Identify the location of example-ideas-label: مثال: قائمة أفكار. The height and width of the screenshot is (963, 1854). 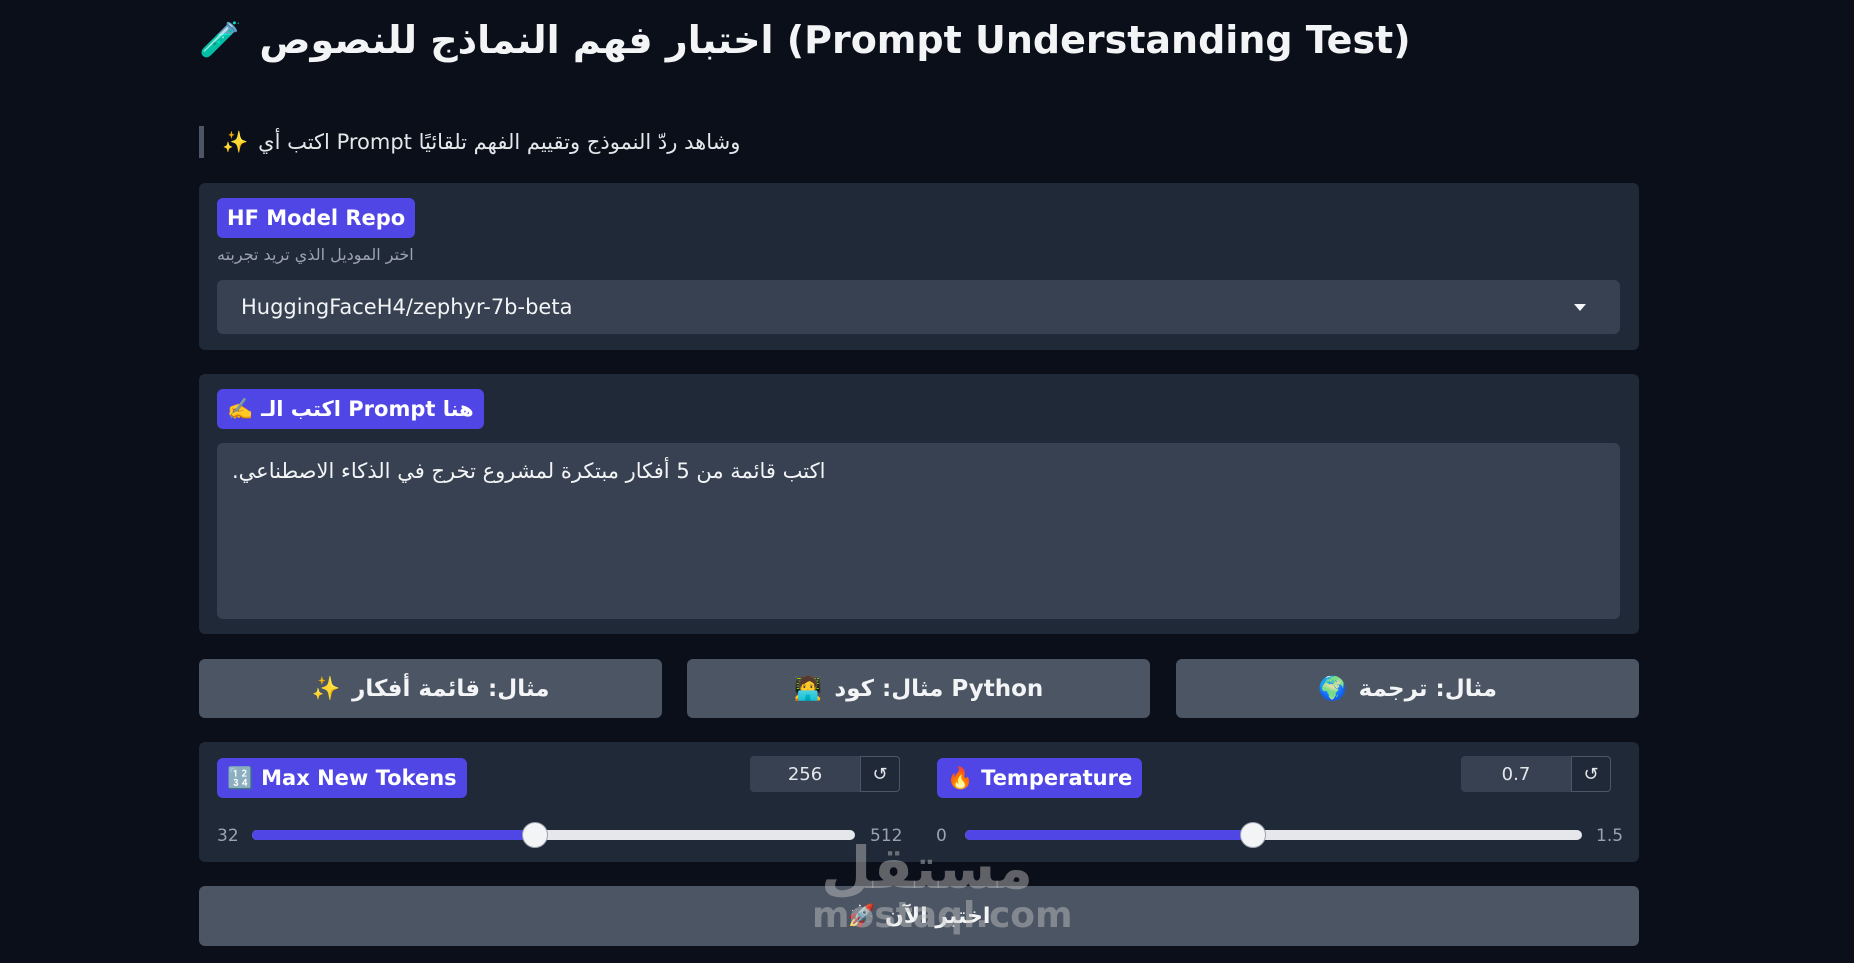
(451, 688).